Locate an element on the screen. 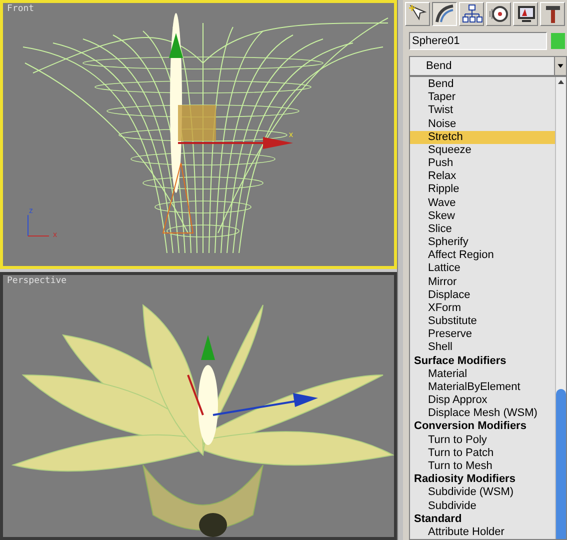  category-header: Surface Modifiers is located at coordinates (460, 361).